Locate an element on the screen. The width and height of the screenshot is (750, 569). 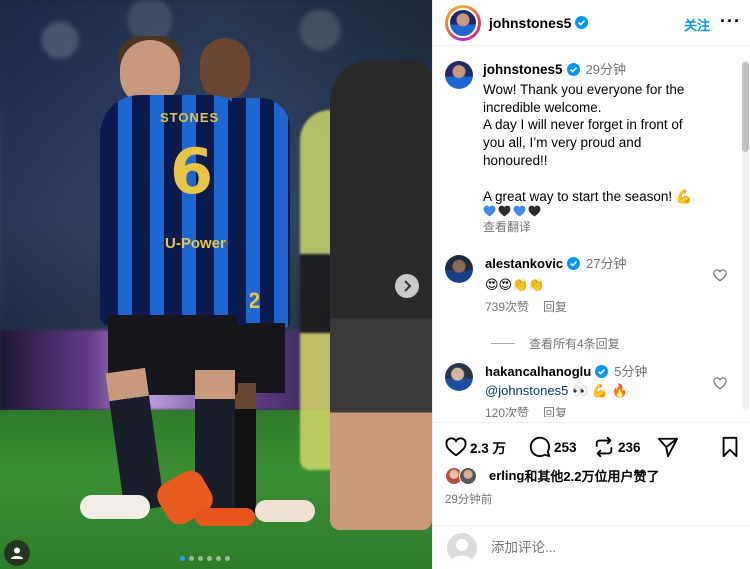
caption-username: johnstones5 is located at coordinates (523, 69).